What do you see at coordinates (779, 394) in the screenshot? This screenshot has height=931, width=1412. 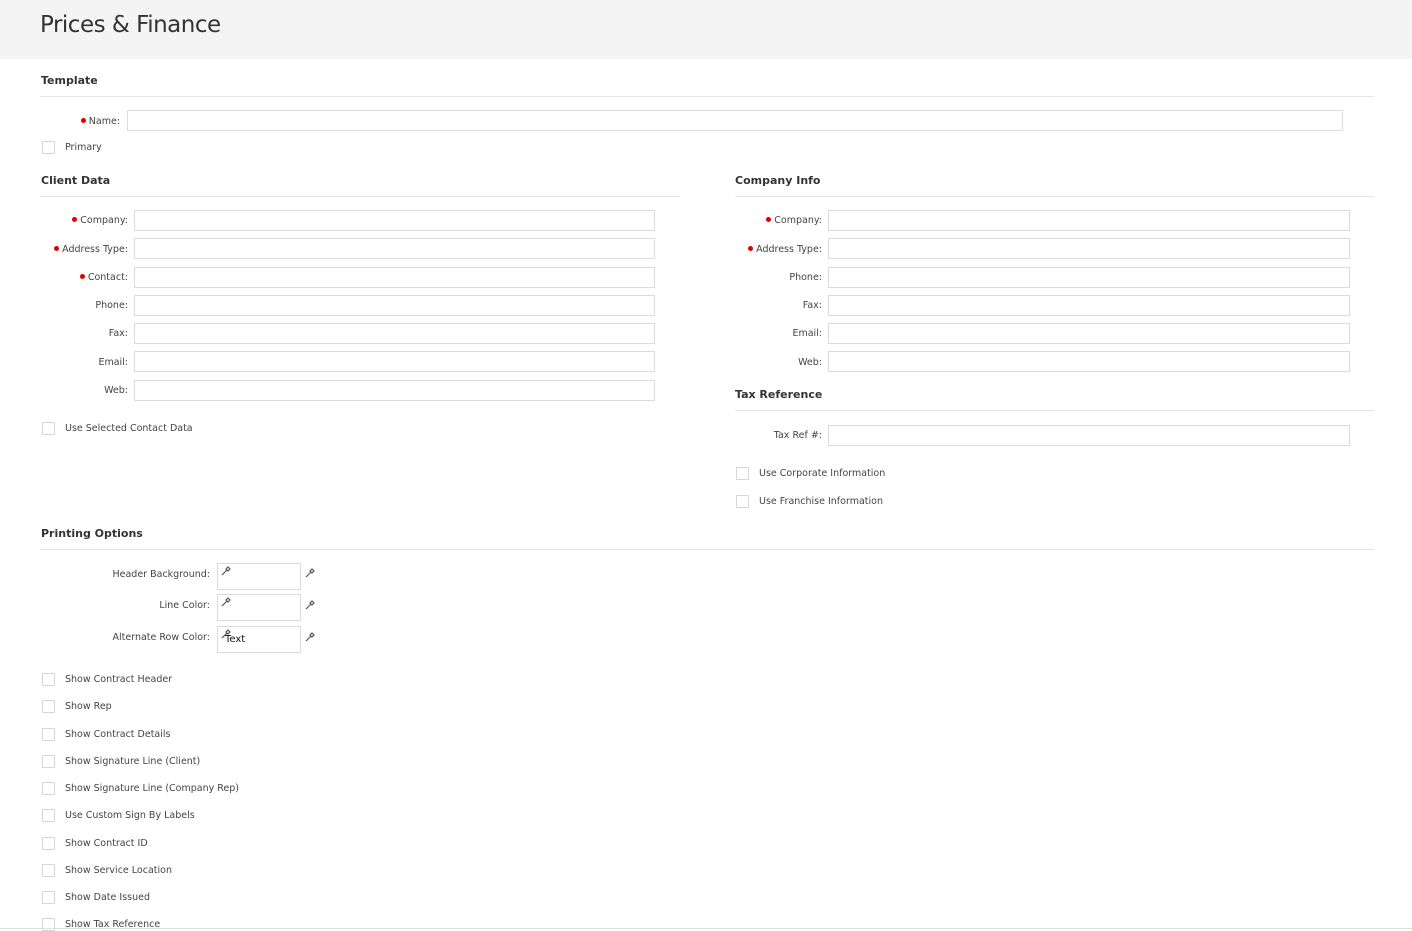 I see `tax-reference-section-title: Tax Reference` at bounding box center [779, 394].